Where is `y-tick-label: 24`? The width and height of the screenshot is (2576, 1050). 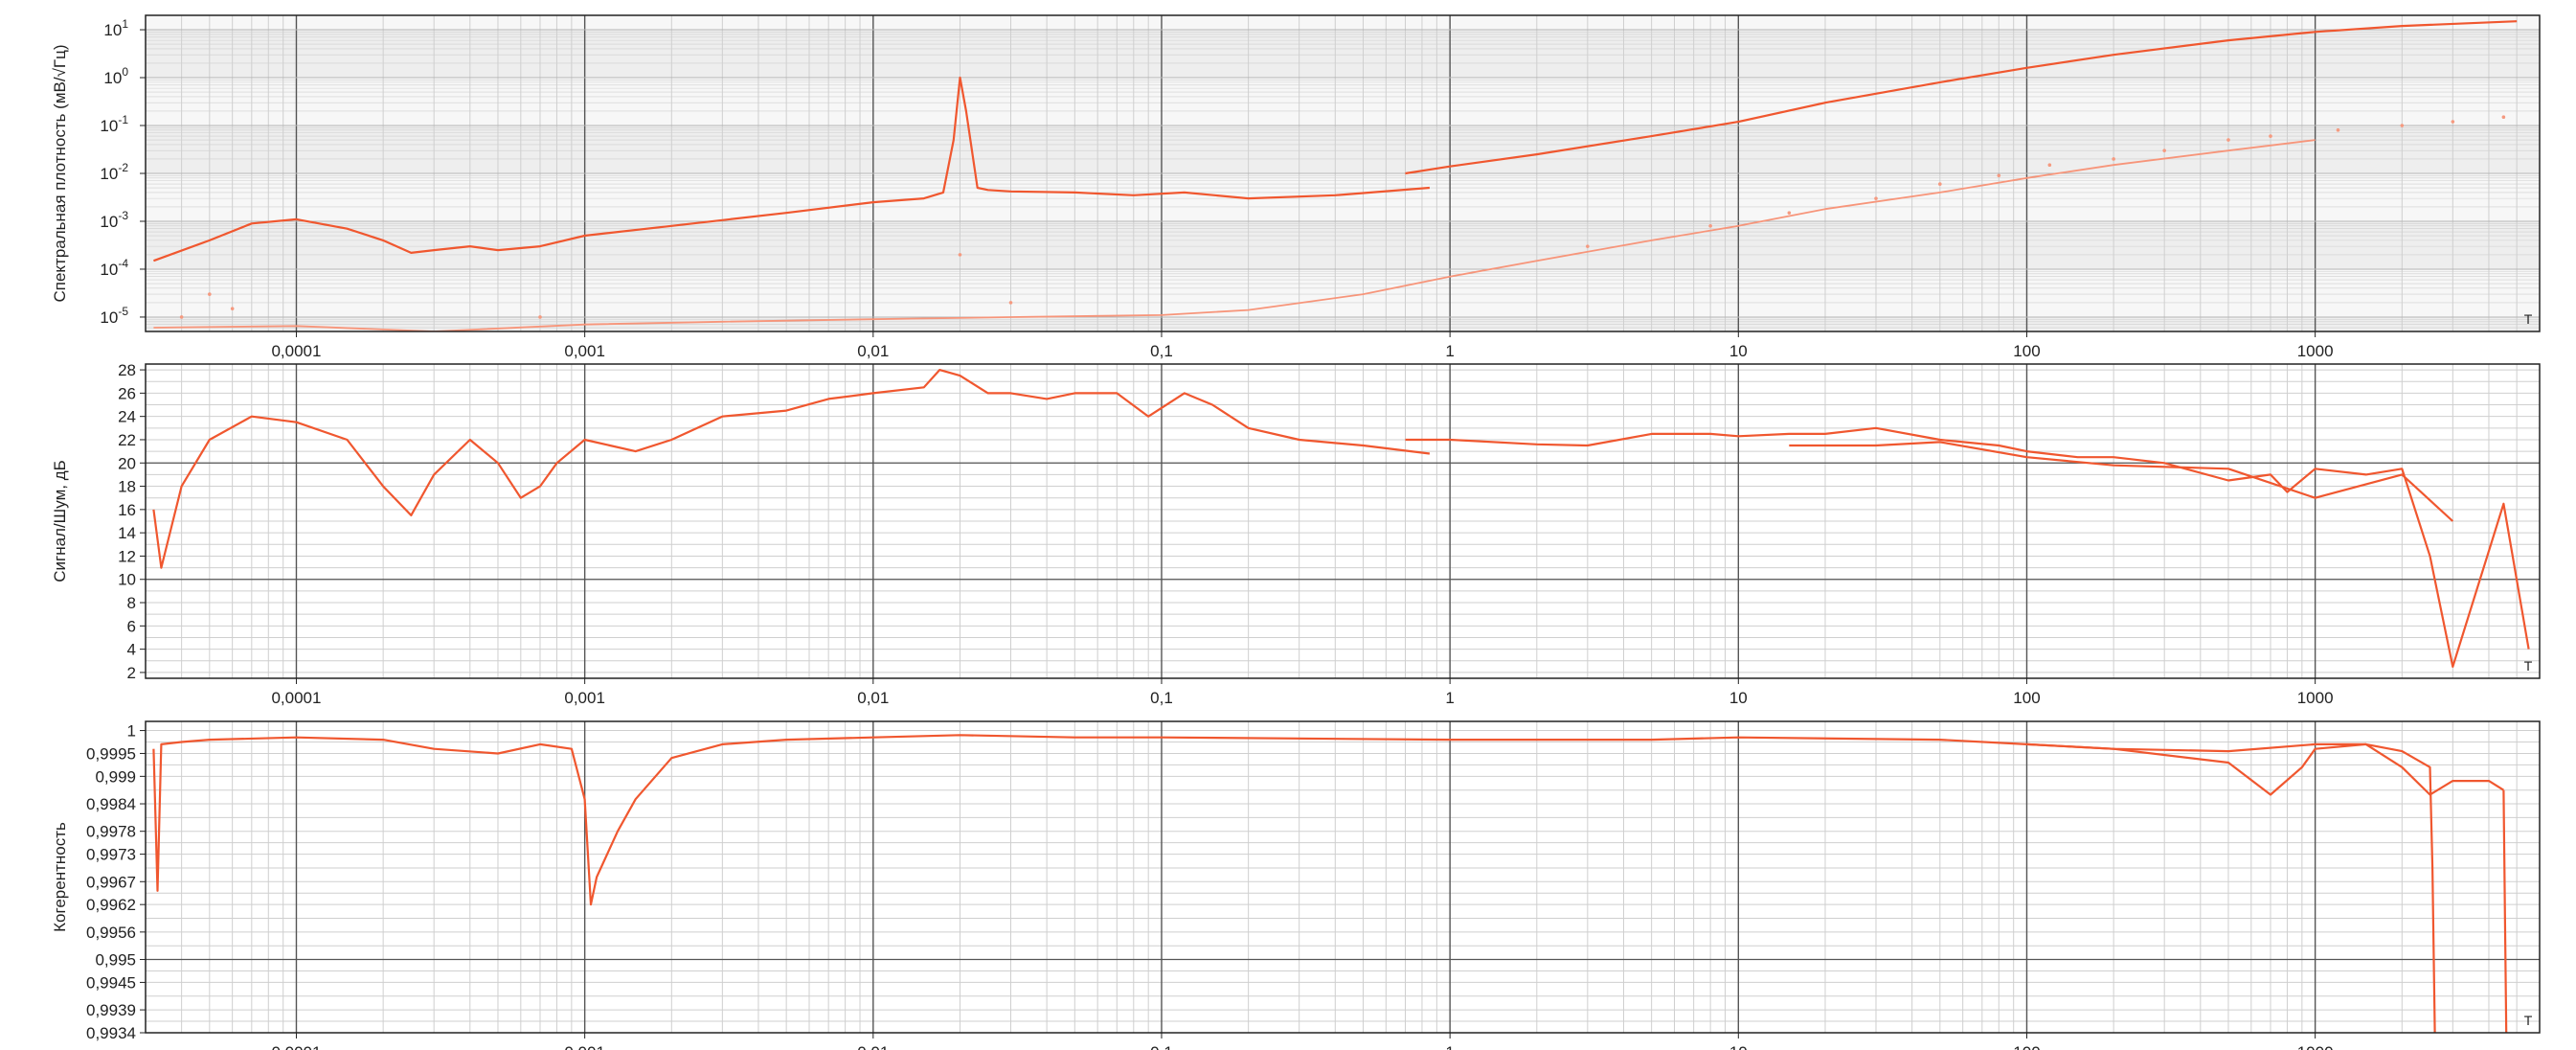
y-tick-label: 24 is located at coordinates (127, 417).